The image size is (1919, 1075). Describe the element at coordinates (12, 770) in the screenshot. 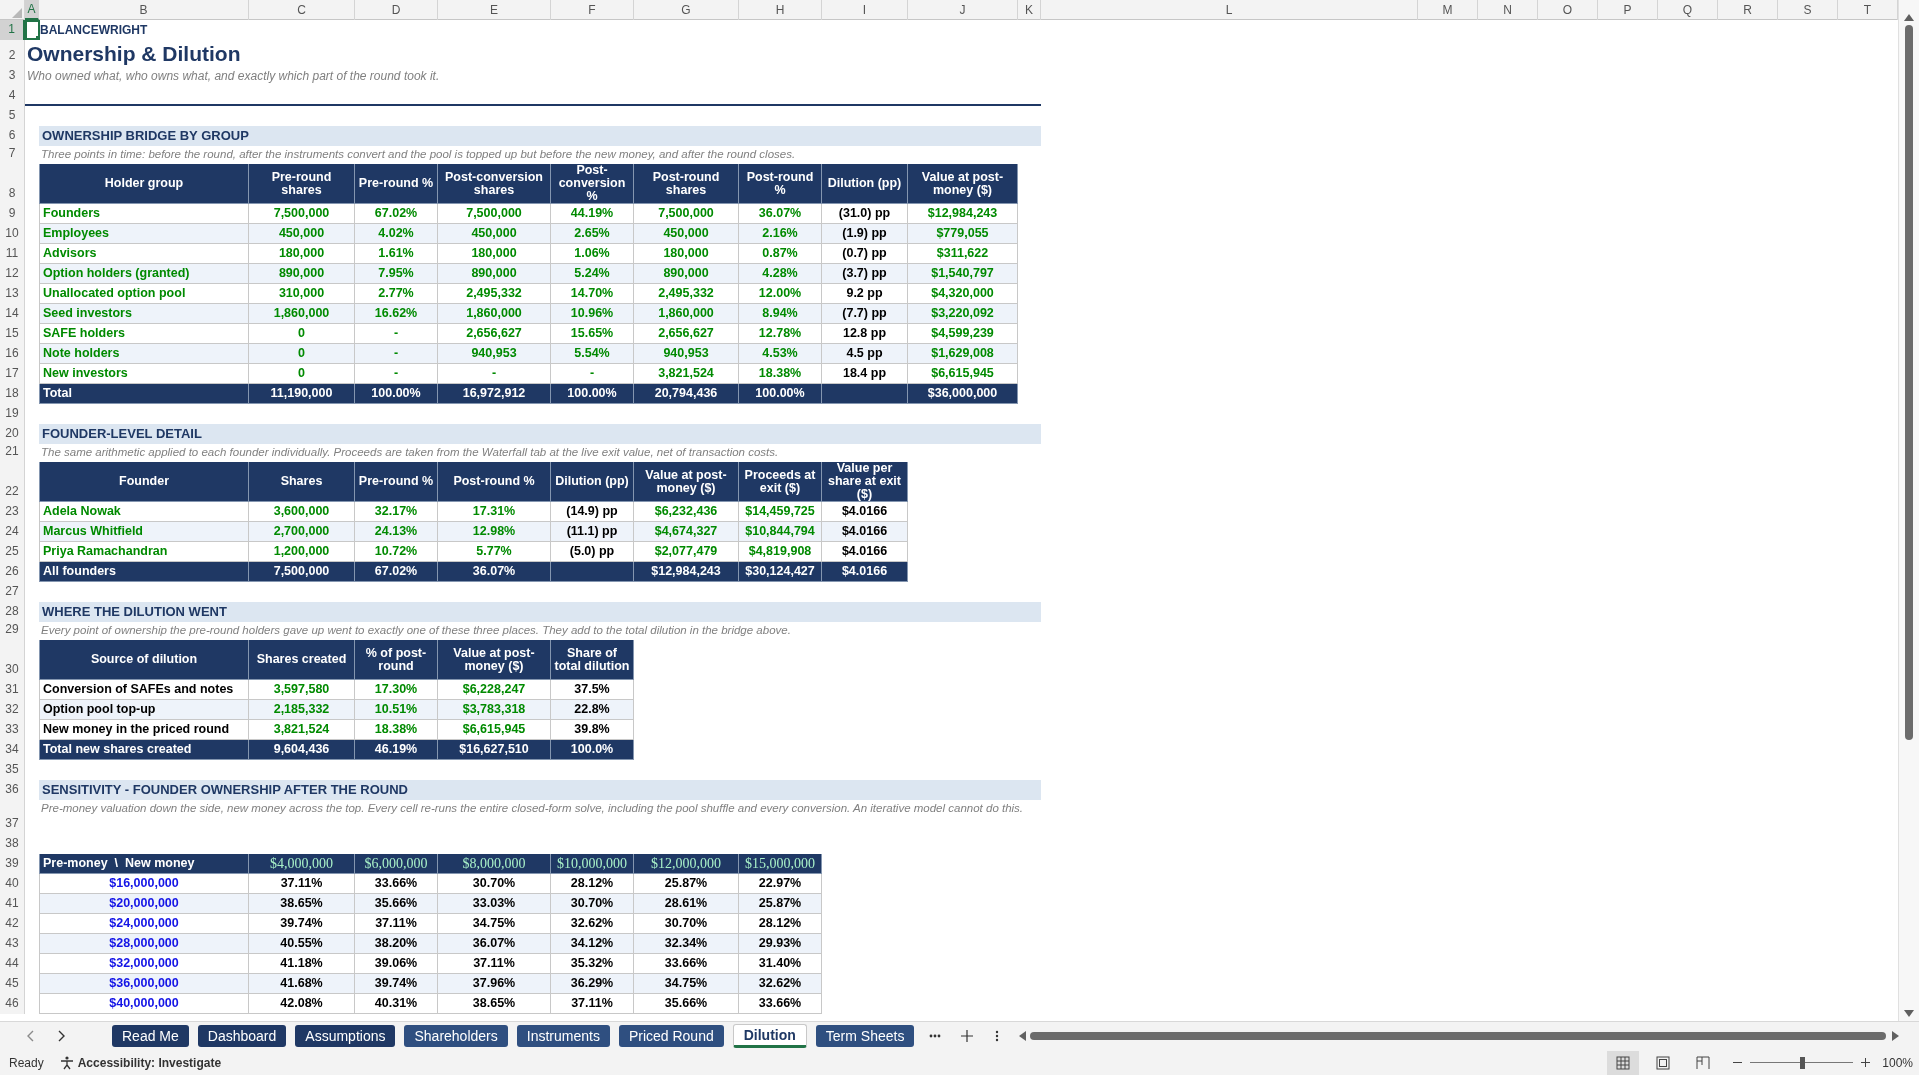

I see `row-header: 35` at that location.